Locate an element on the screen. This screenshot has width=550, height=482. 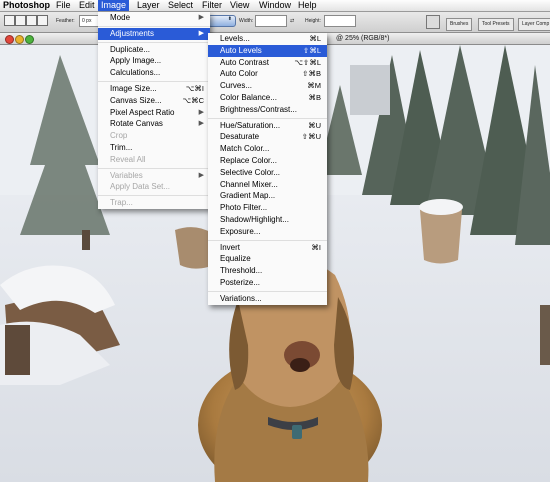
add-selection-icon is located at coordinates (20, 20).